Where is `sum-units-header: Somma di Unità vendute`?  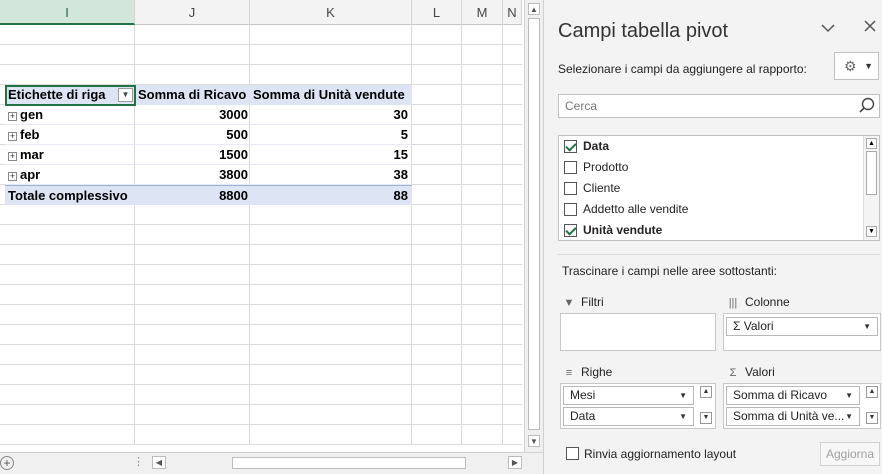 sum-units-header: Somma di Unità vendute is located at coordinates (329, 95).